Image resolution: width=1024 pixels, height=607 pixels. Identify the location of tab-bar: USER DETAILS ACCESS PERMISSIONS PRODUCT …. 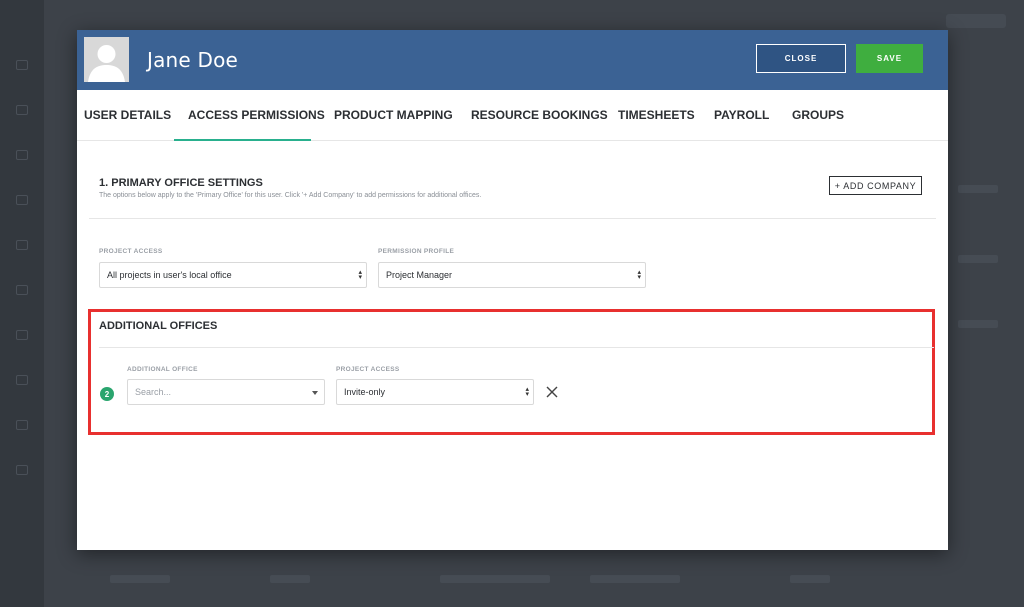
(512, 115).